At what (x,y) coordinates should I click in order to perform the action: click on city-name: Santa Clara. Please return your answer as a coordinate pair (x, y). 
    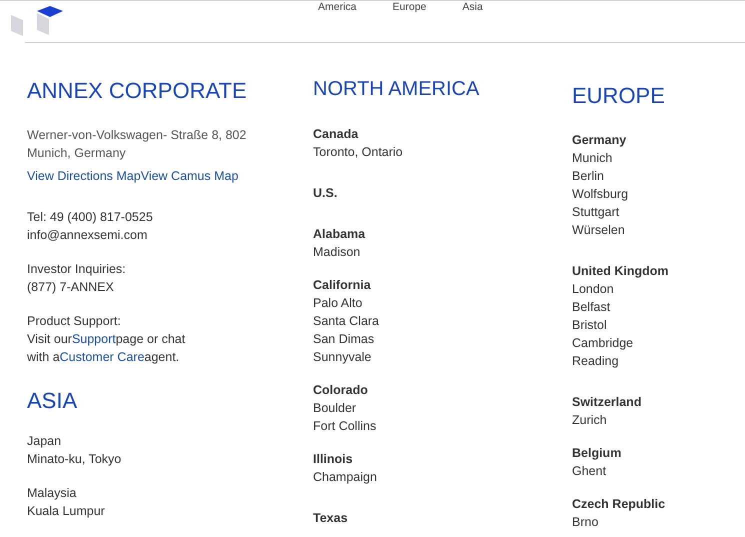
    Looking at the image, I should click on (346, 321).